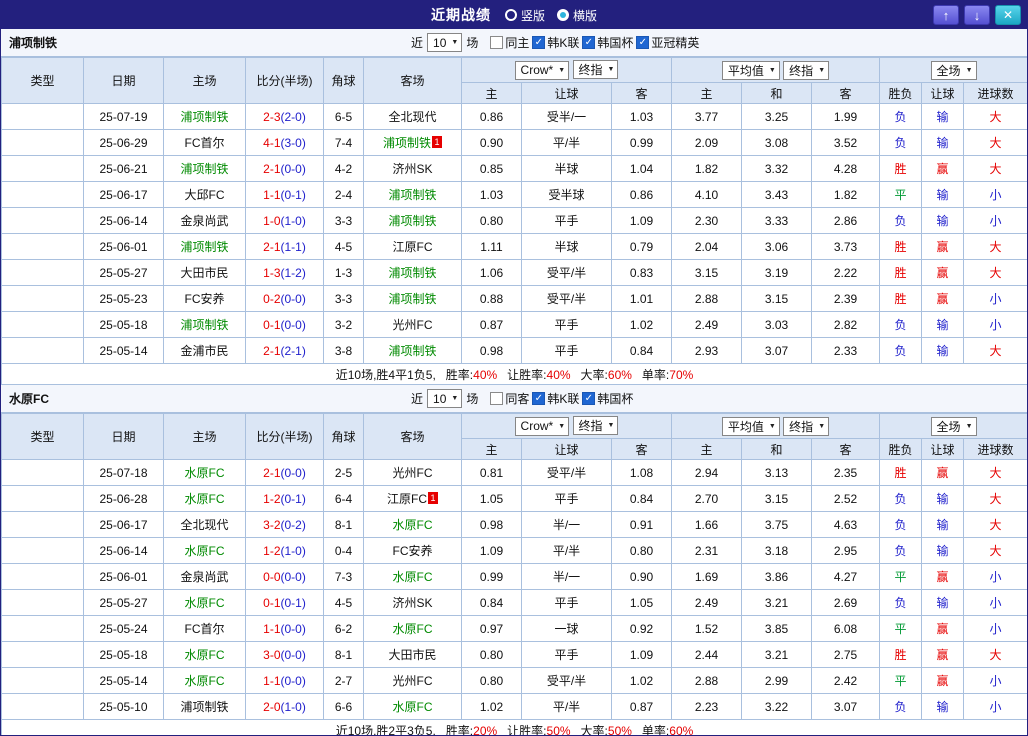  What do you see at coordinates (524, 15) in the screenshot?
I see `layout-radio-option: 竖版` at bounding box center [524, 15].